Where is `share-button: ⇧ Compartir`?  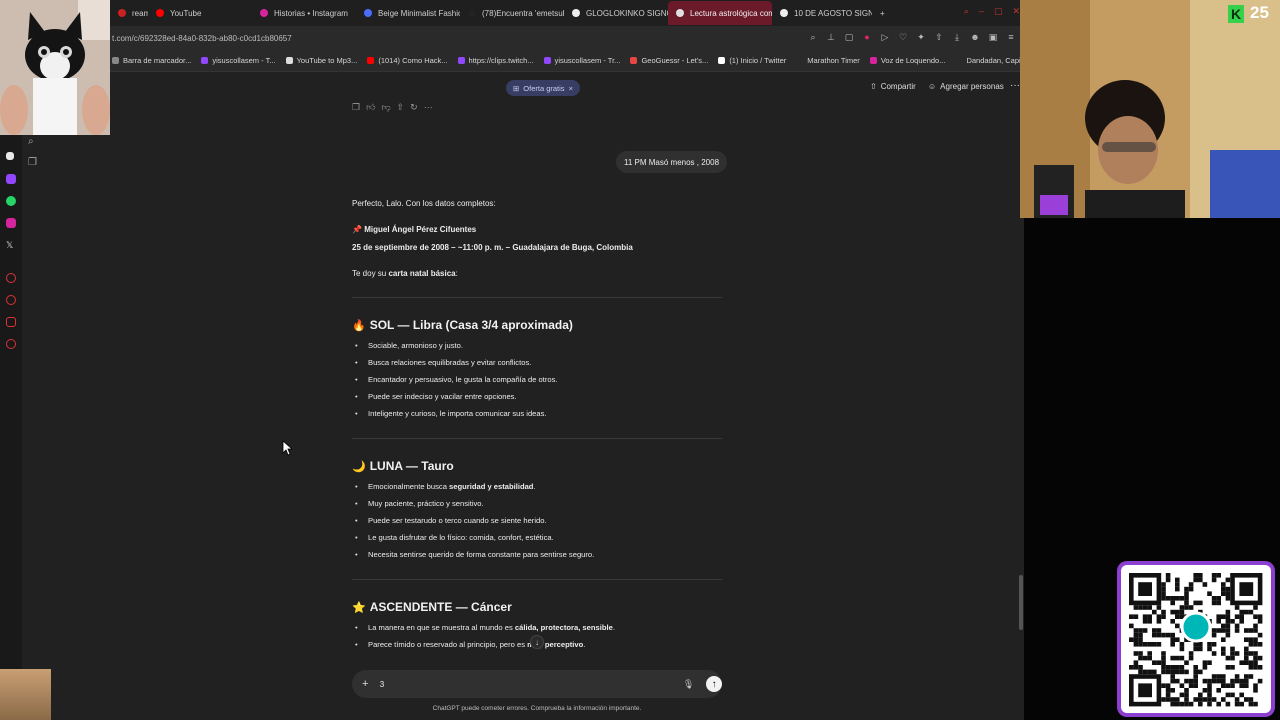
share-button: ⇧ Compartir is located at coordinates (893, 86).